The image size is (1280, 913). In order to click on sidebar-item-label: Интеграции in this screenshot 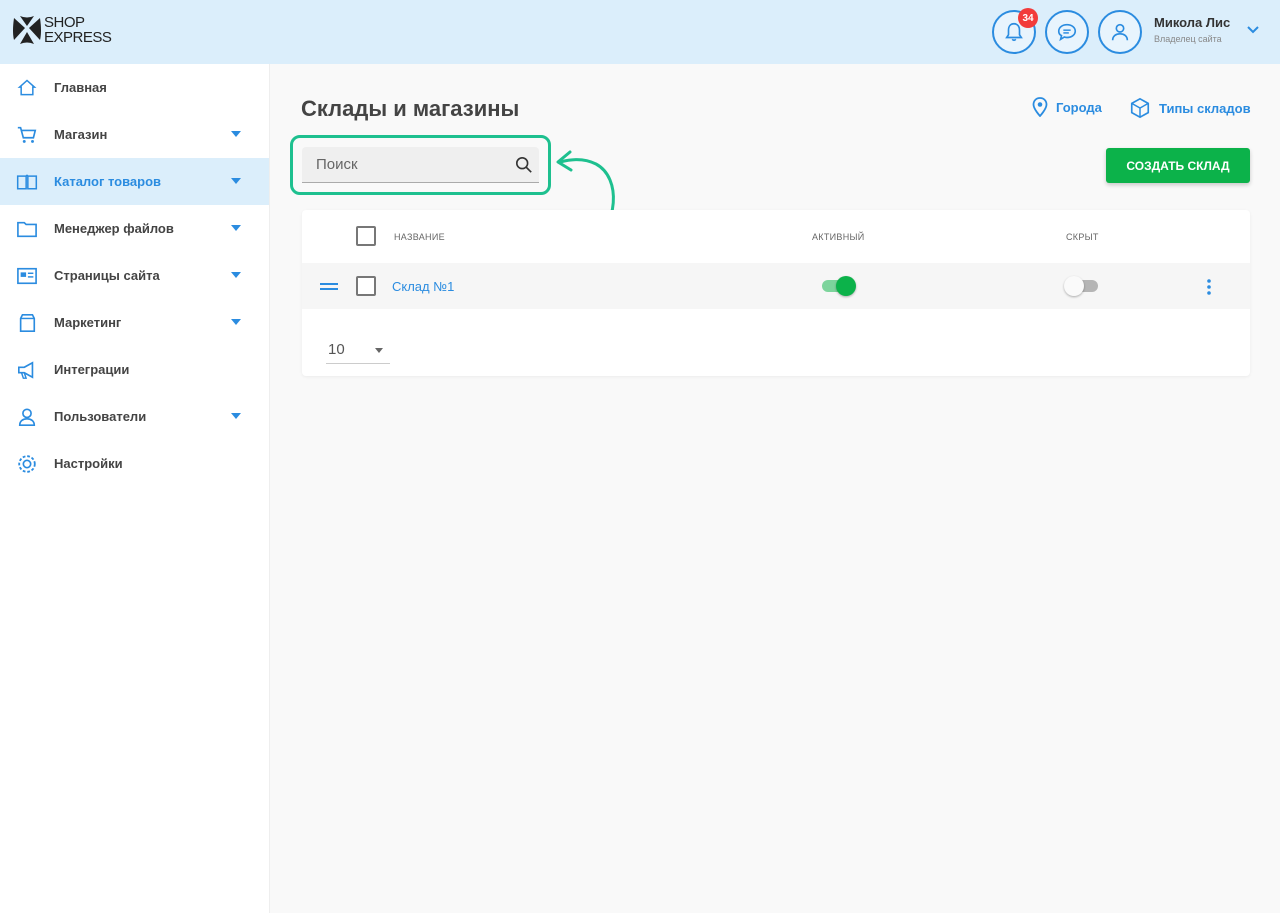, I will do `click(92, 369)`.